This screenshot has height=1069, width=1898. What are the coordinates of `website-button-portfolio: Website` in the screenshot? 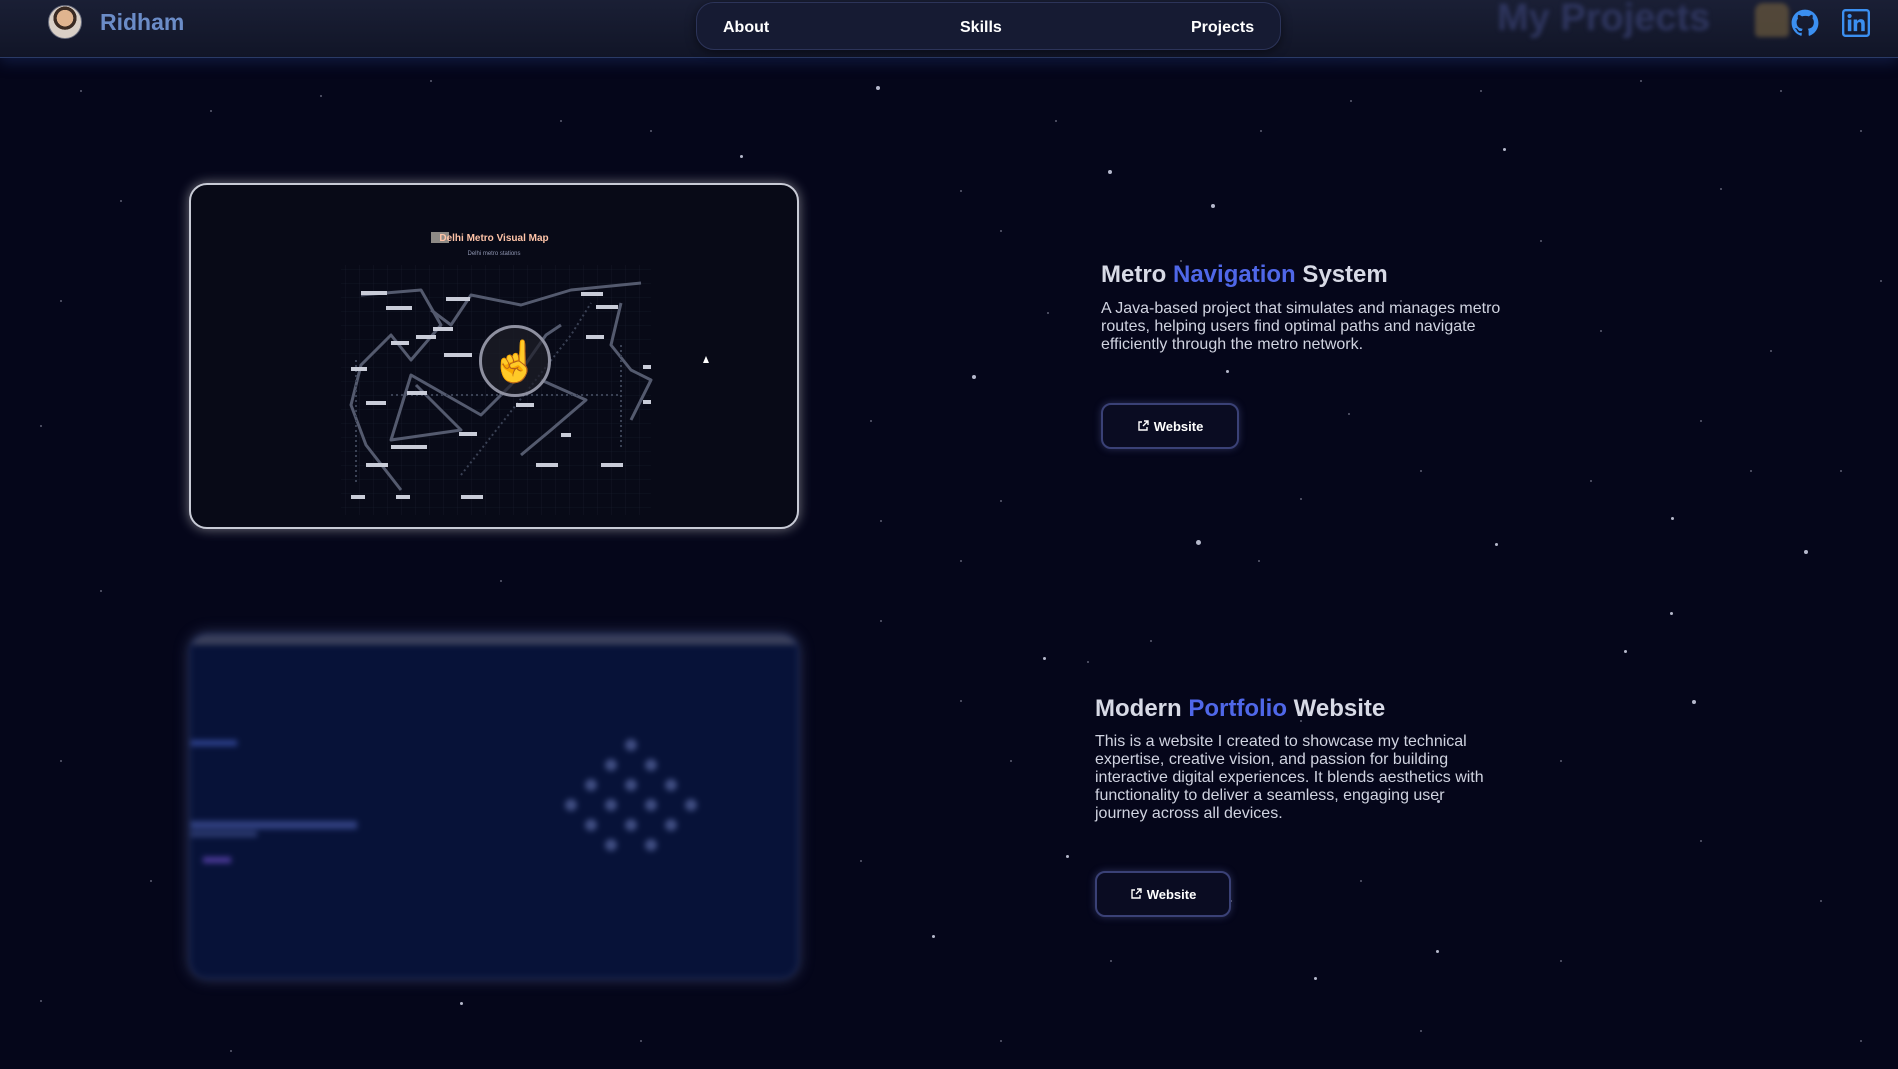 It's located at (1163, 894).